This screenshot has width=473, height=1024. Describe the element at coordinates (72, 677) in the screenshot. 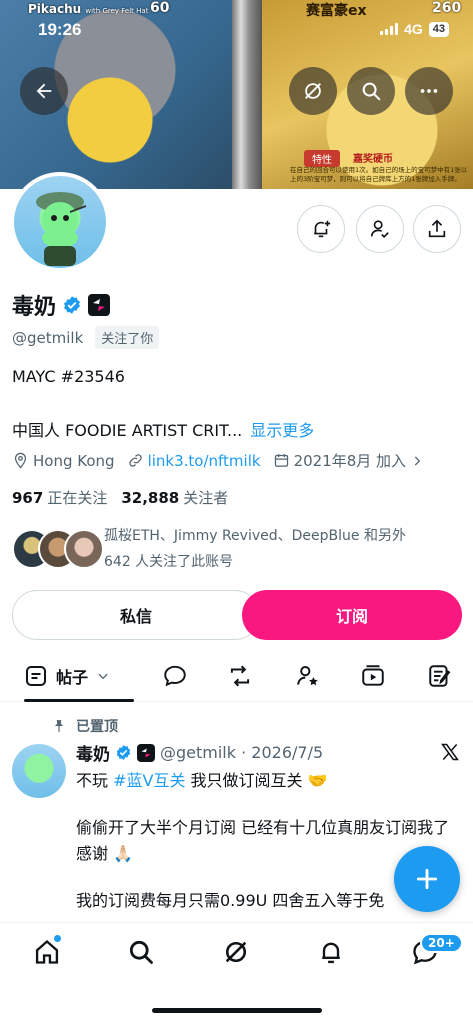

I see `tab-posts-label: 帖子` at that location.